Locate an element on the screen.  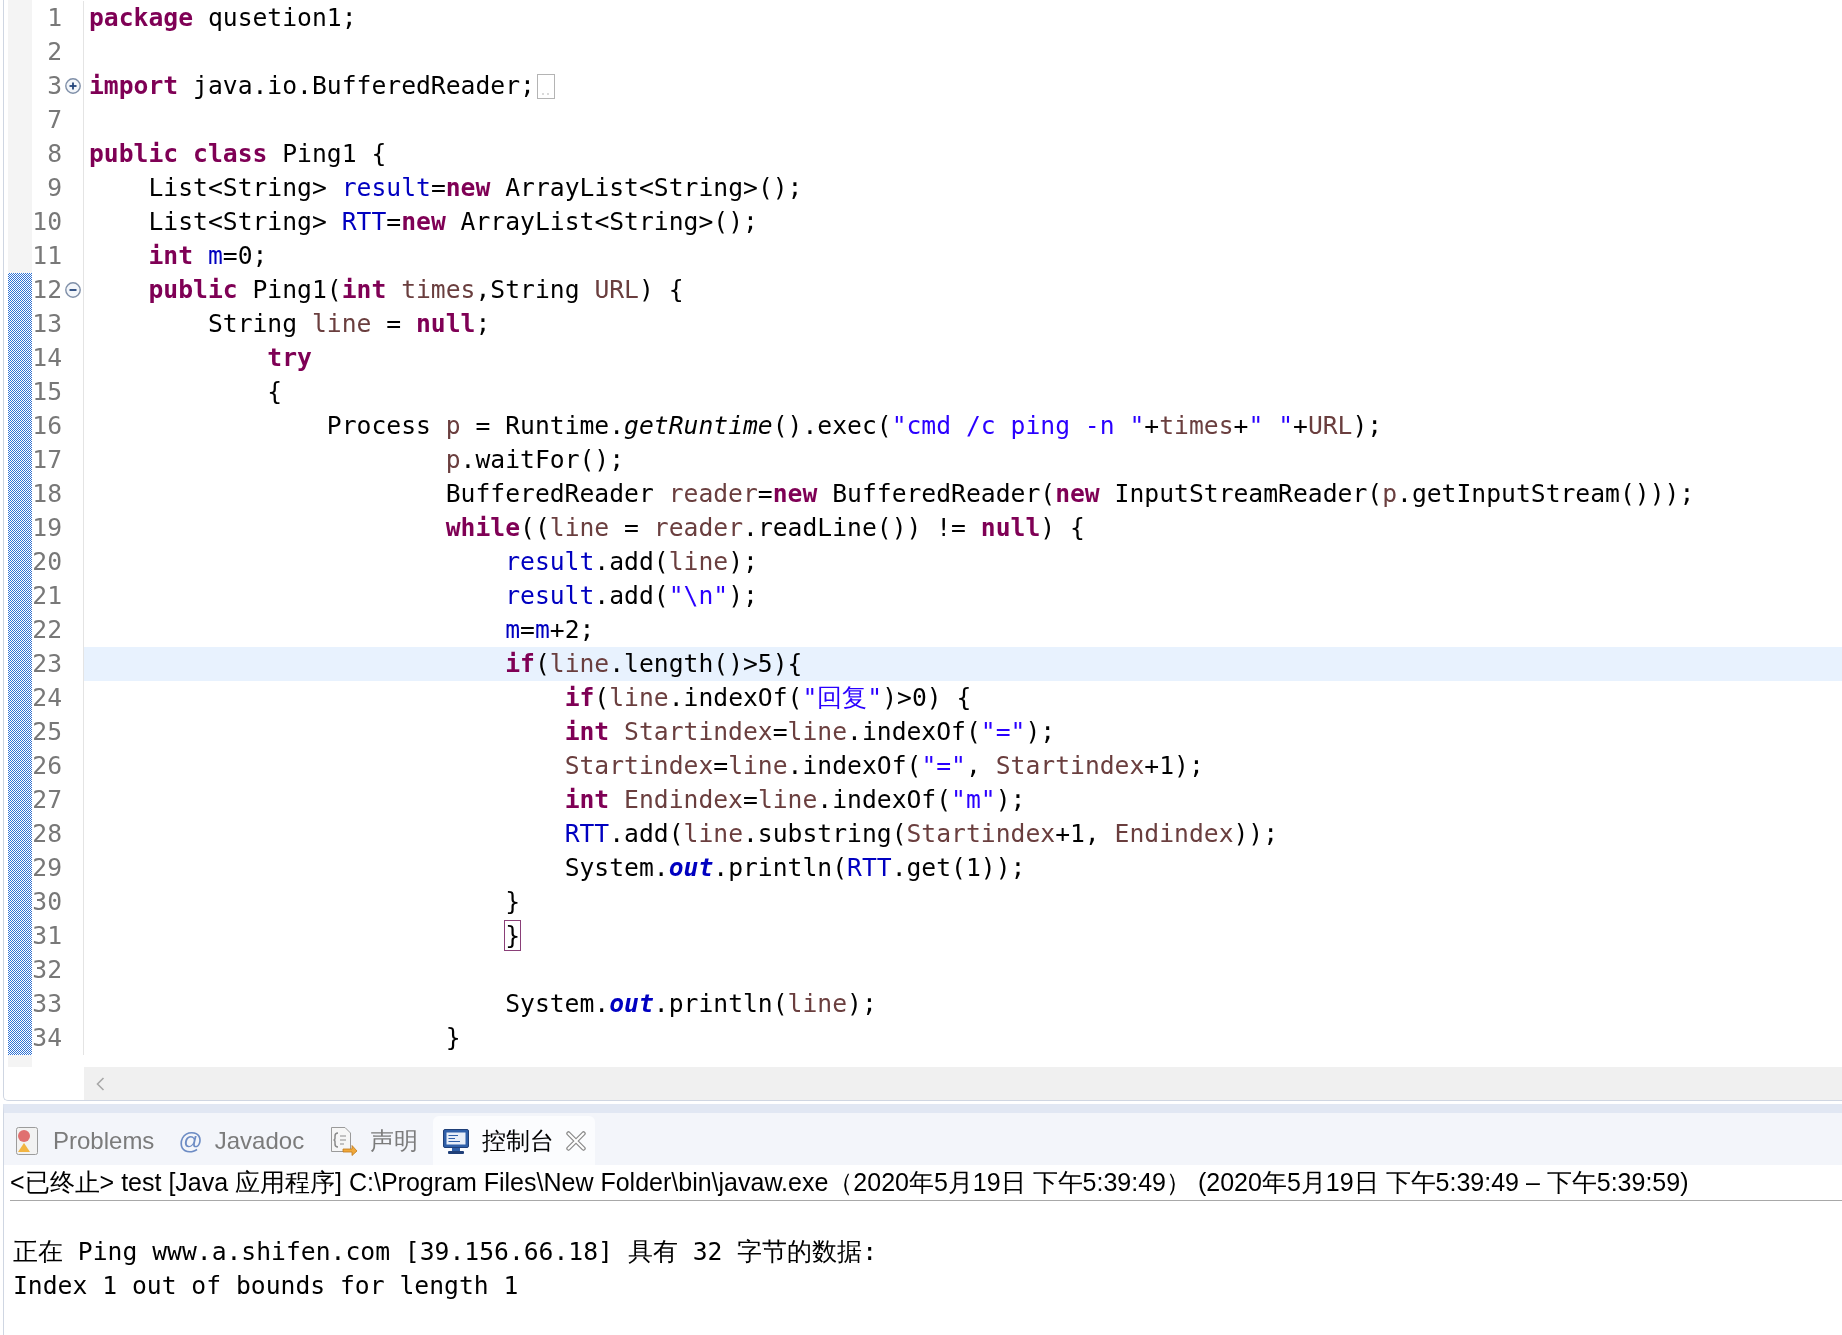
console-title: <已终止> test [Java 应用程序] C:\Program Files\New Folder\bin\javaw.exe（2020年5月19日 下午5:39:49） (2020年5月19日 下午5:39:49 – 下午5:39:59) is located at coordinates (849, 1182).